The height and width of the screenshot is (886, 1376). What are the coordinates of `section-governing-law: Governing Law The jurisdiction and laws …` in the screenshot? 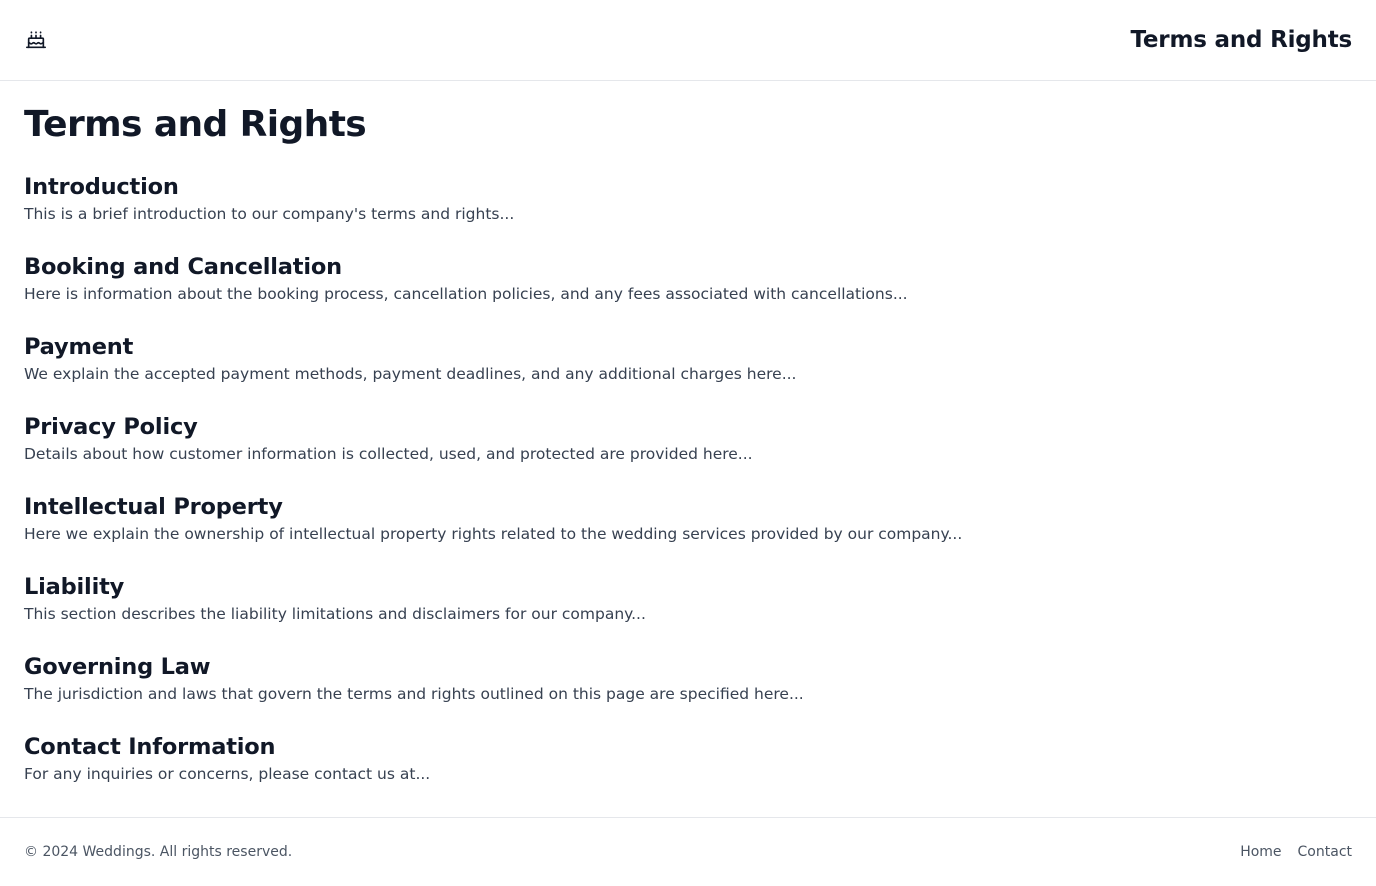 It's located at (688, 692).